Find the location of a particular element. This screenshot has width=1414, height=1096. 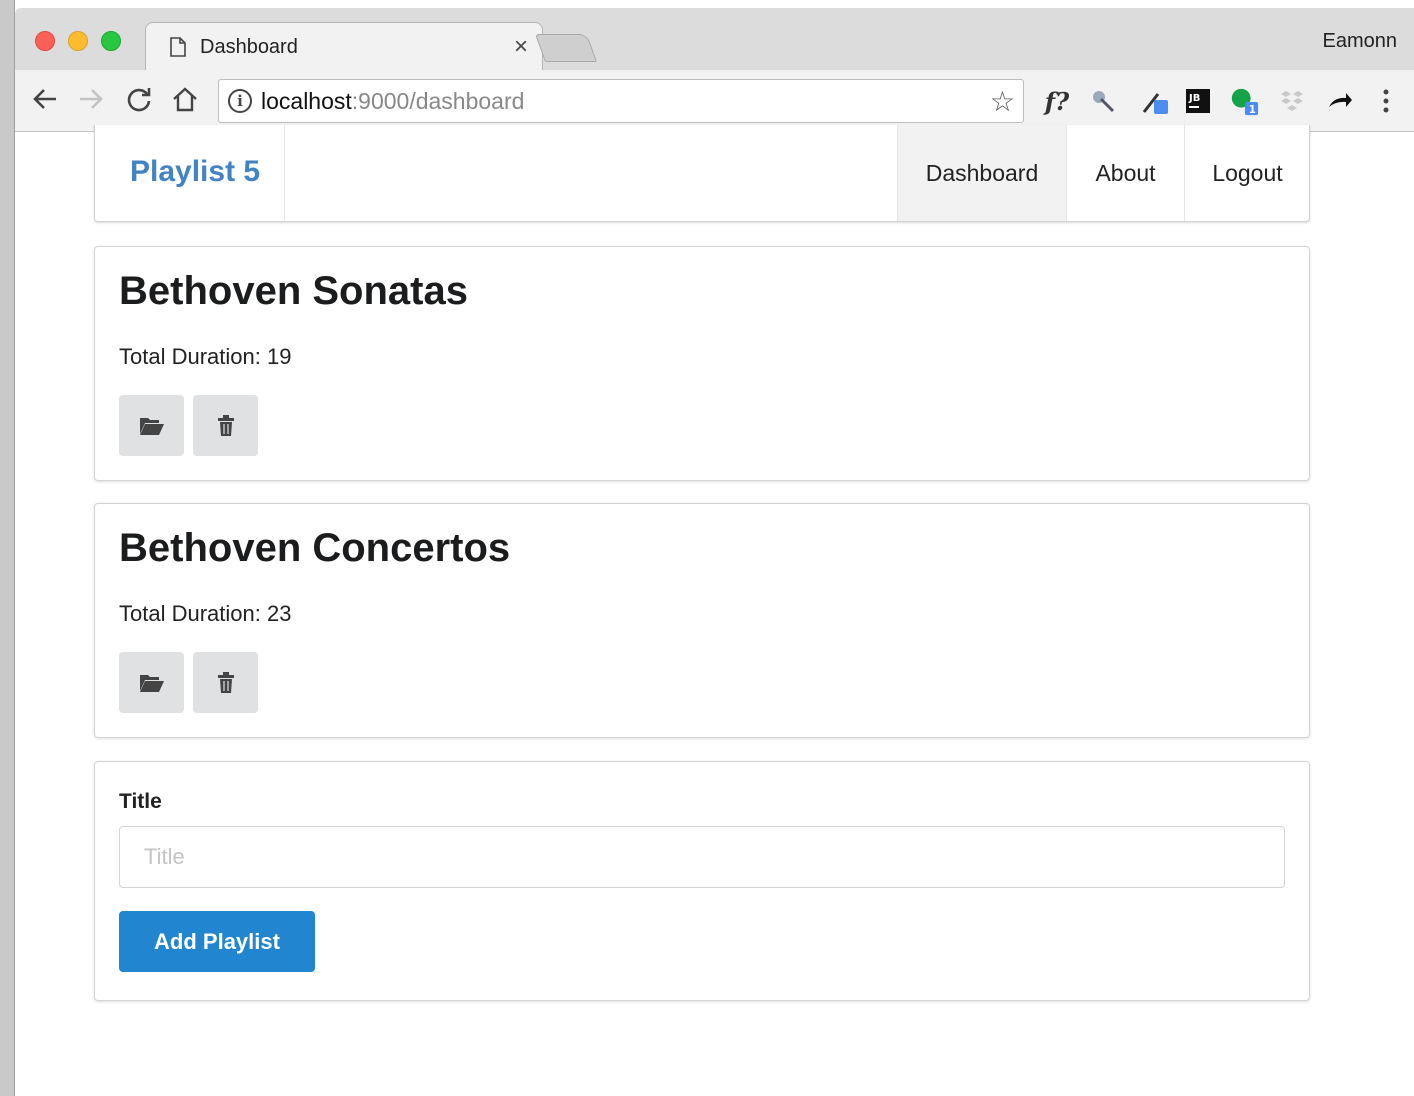

grammar-extension-icon: 1 is located at coordinates (1244, 101).